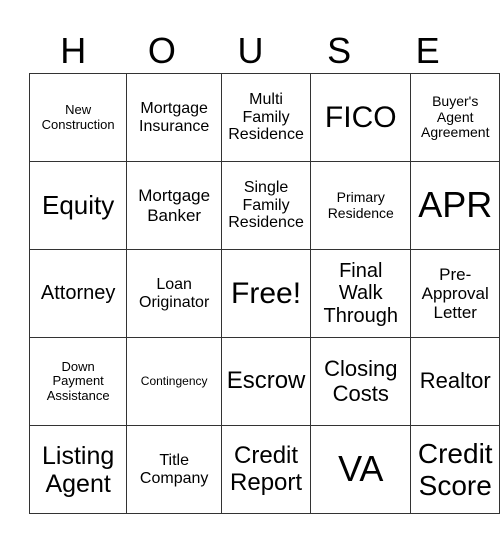 The image size is (500, 544). What do you see at coordinates (427, 50) in the screenshot?
I see `header-letter-e: E` at bounding box center [427, 50].